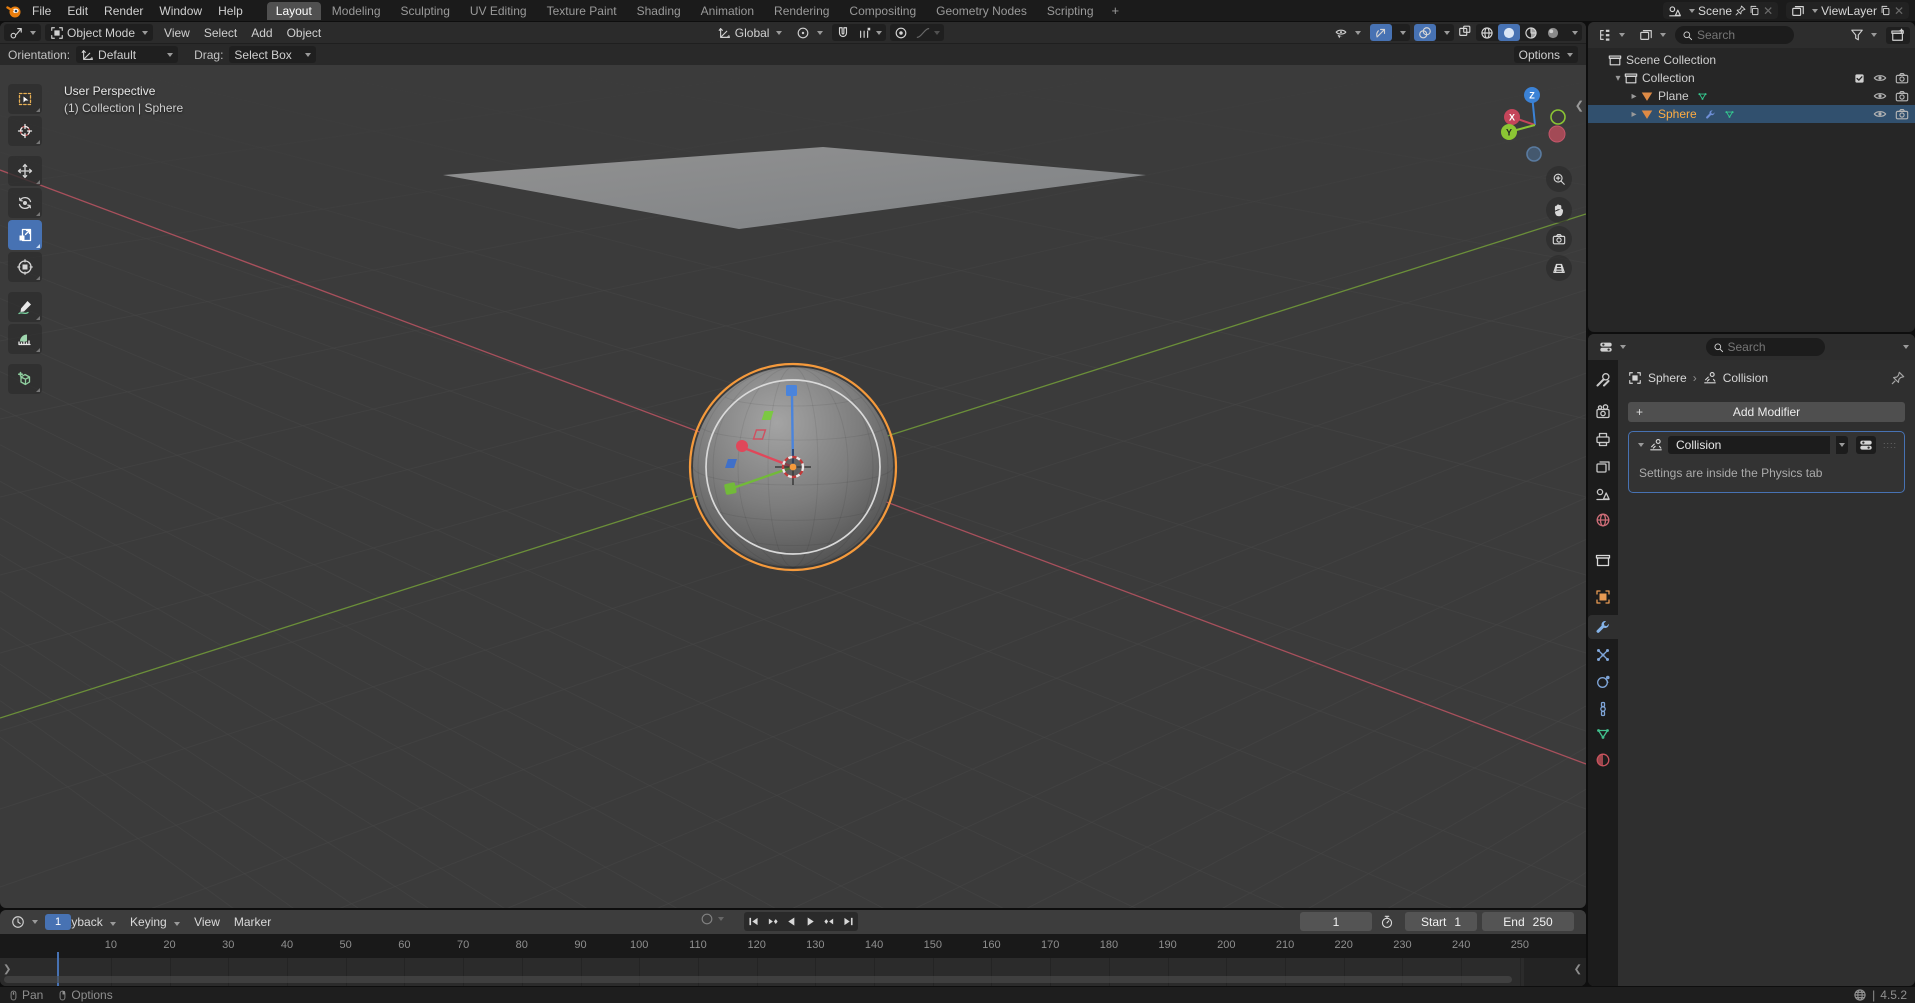  Describe the element at coordinates (1559, 239) in the screenshot. I see `camera-view-button` at that location.